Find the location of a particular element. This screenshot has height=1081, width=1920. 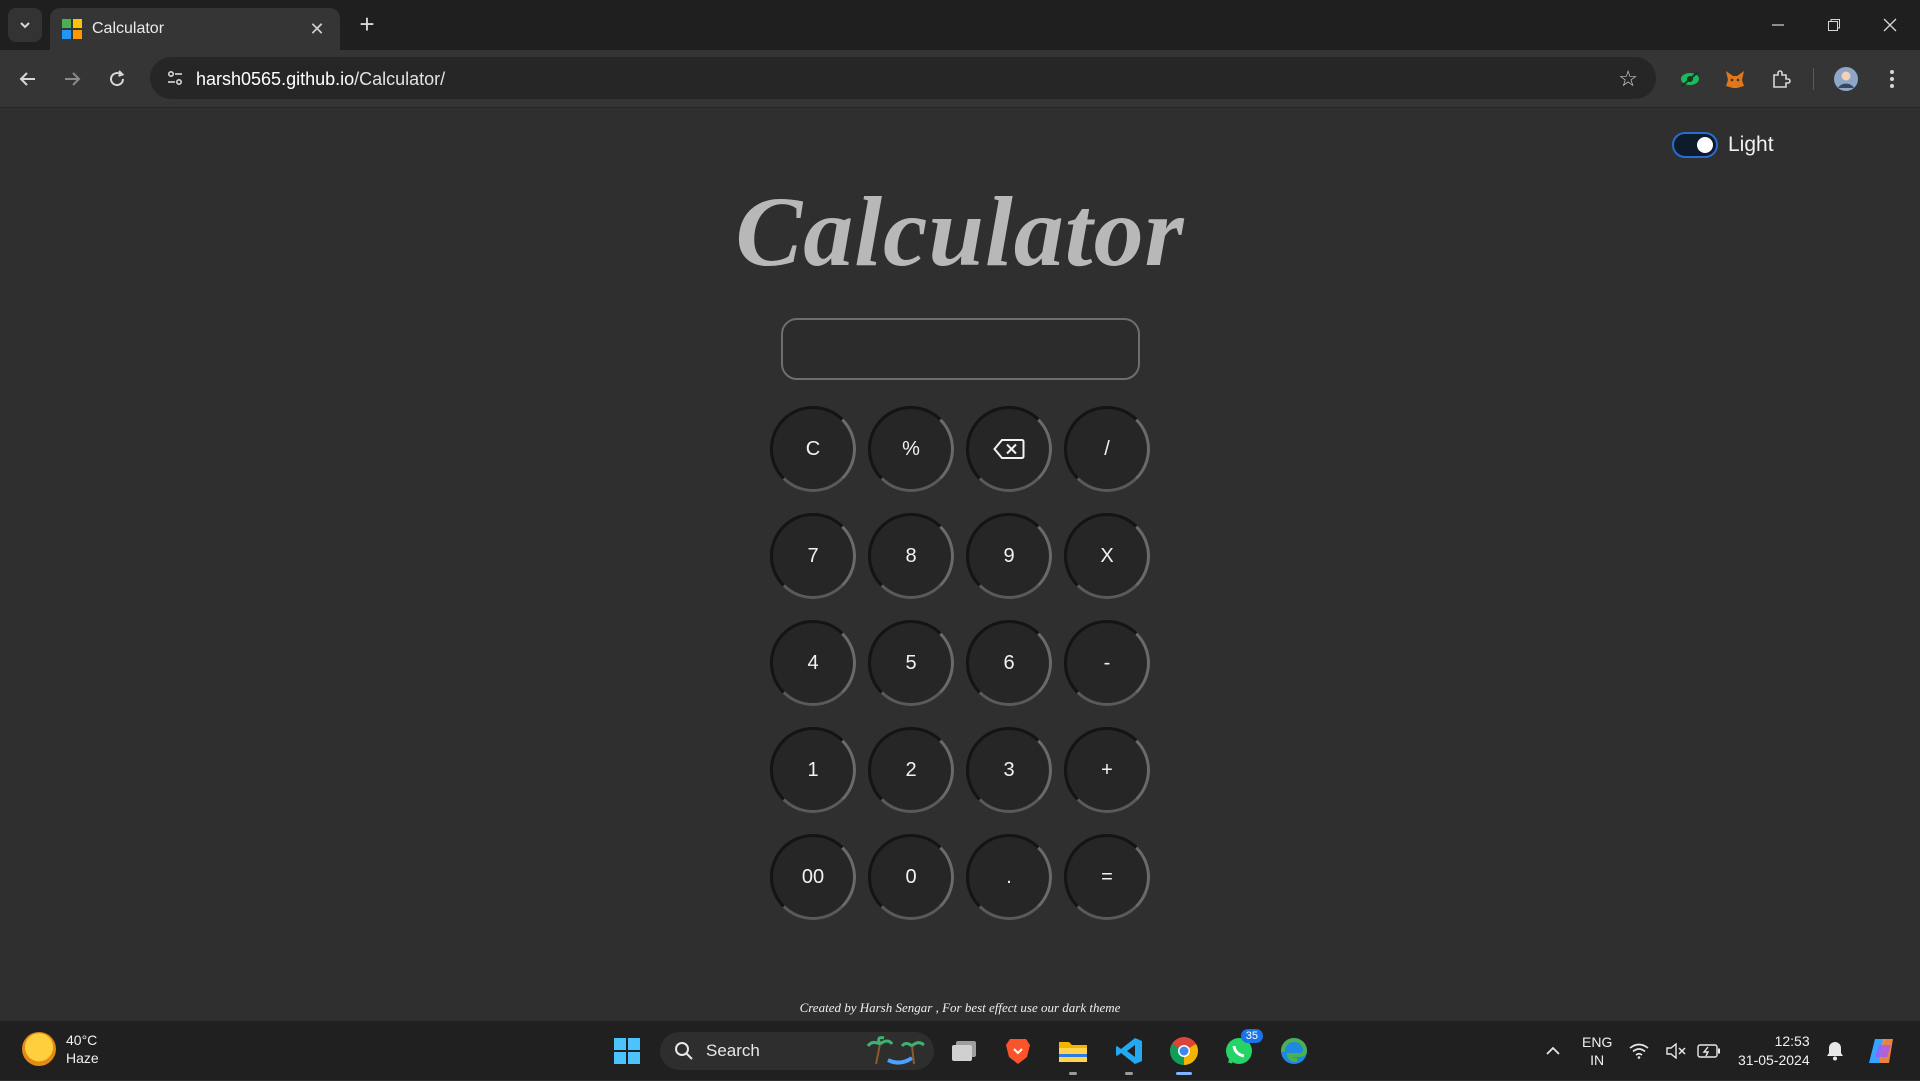

eye-extension-icon is located at coordinates (1690, 79).